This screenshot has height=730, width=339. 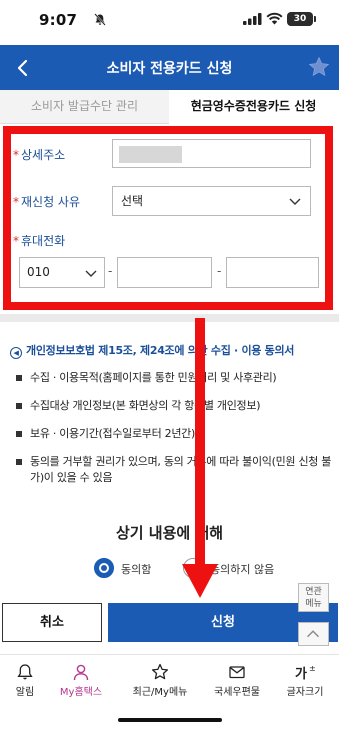 What do you see at coordinates (253, 107) in the screenshot?
I see `tab-cash-receipt-card-apply: 현금영수증전용카드 신청` at bounding box center [253, 107].